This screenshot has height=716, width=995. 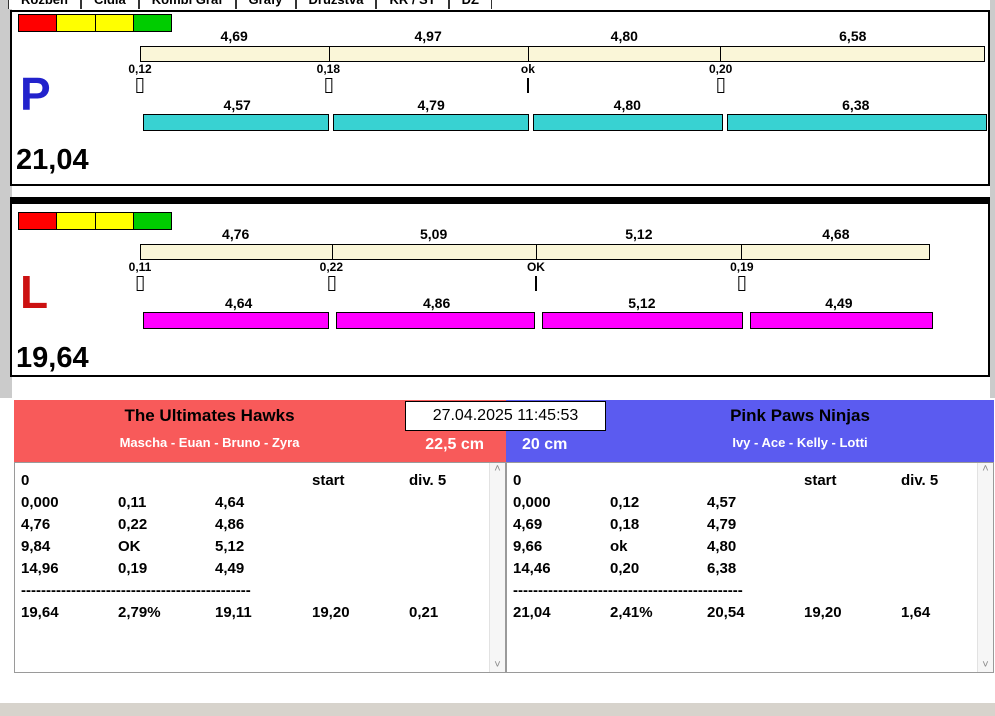 I want to click on table-cell: 0,19, so click(x=133, y=568).